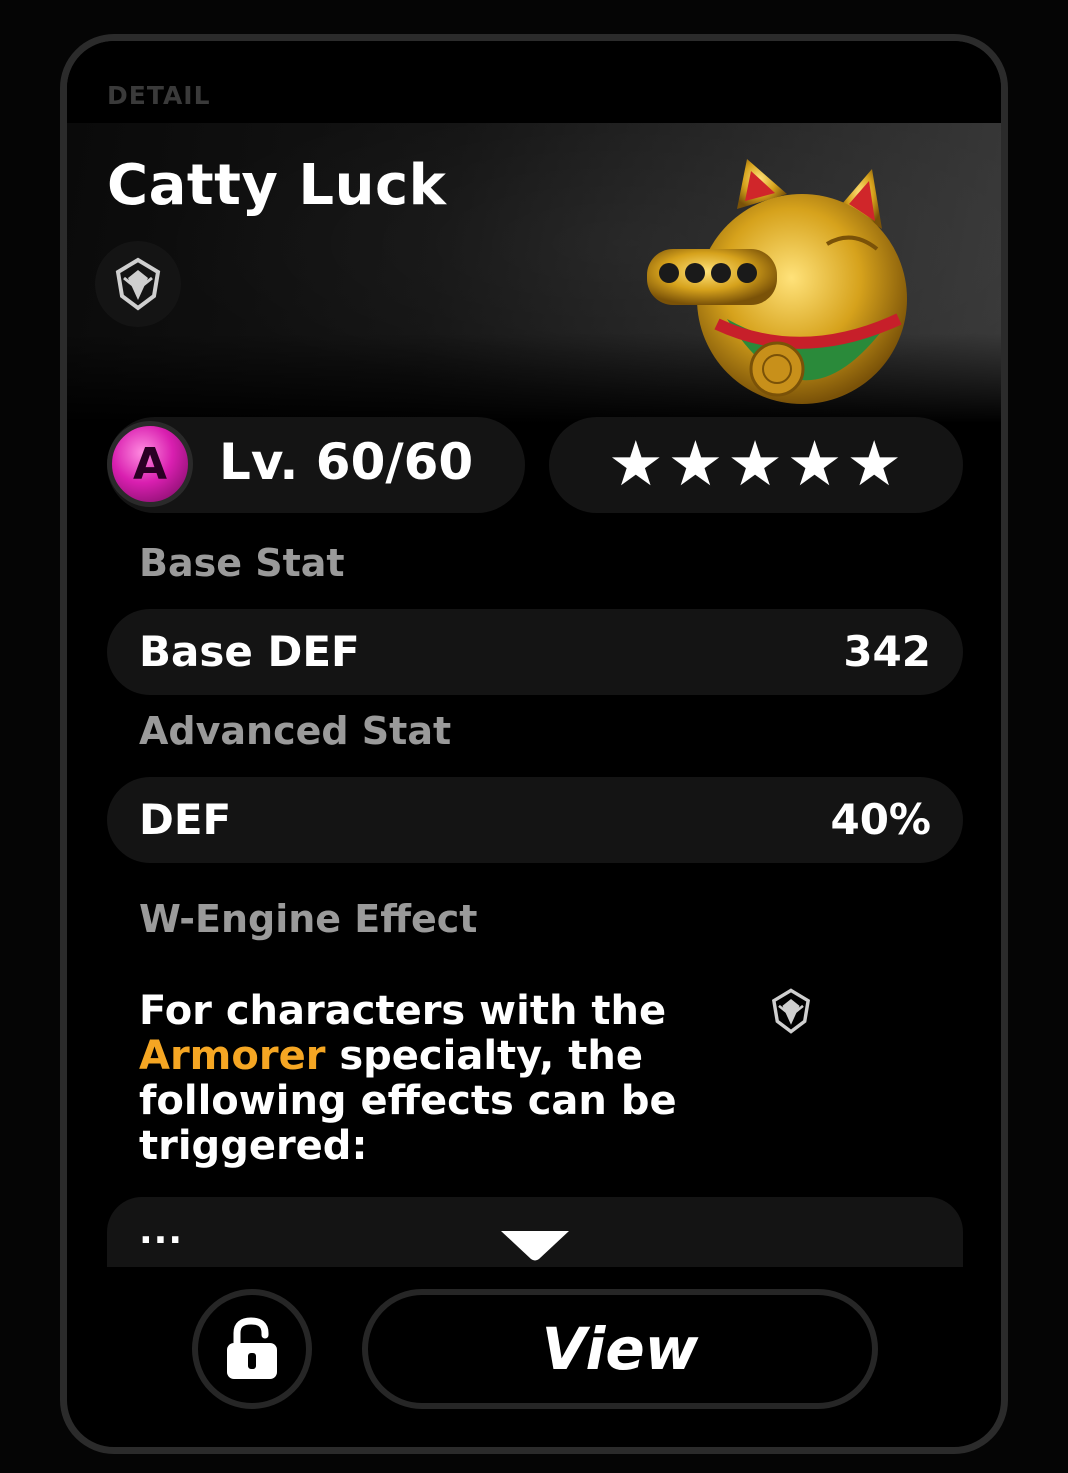 This screenshot has width=1068, height=1473. Describe the element at coordinates (159, 95) in the screenshot. I see `detail-label: DETAIL` at that location.